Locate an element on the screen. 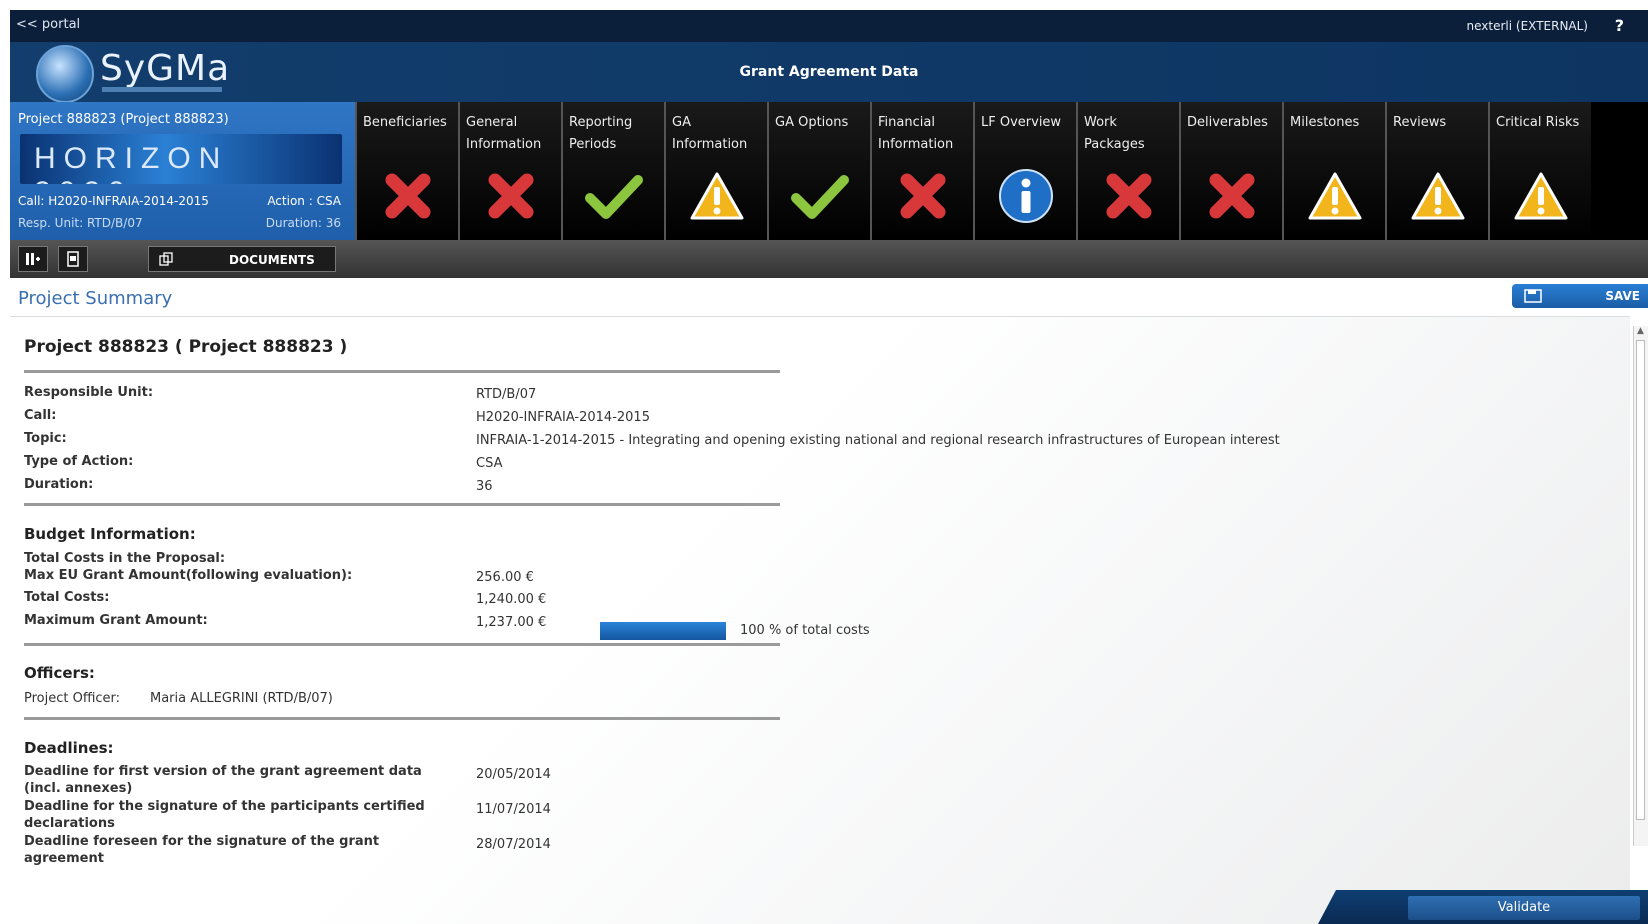  tab-general-information: General Information is located at coordinates (509, 171).